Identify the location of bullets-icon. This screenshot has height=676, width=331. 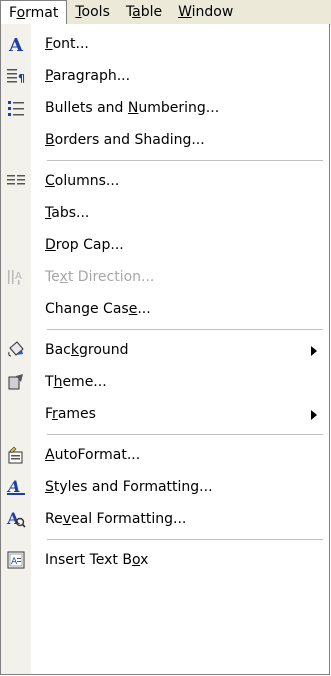
(16, 108).